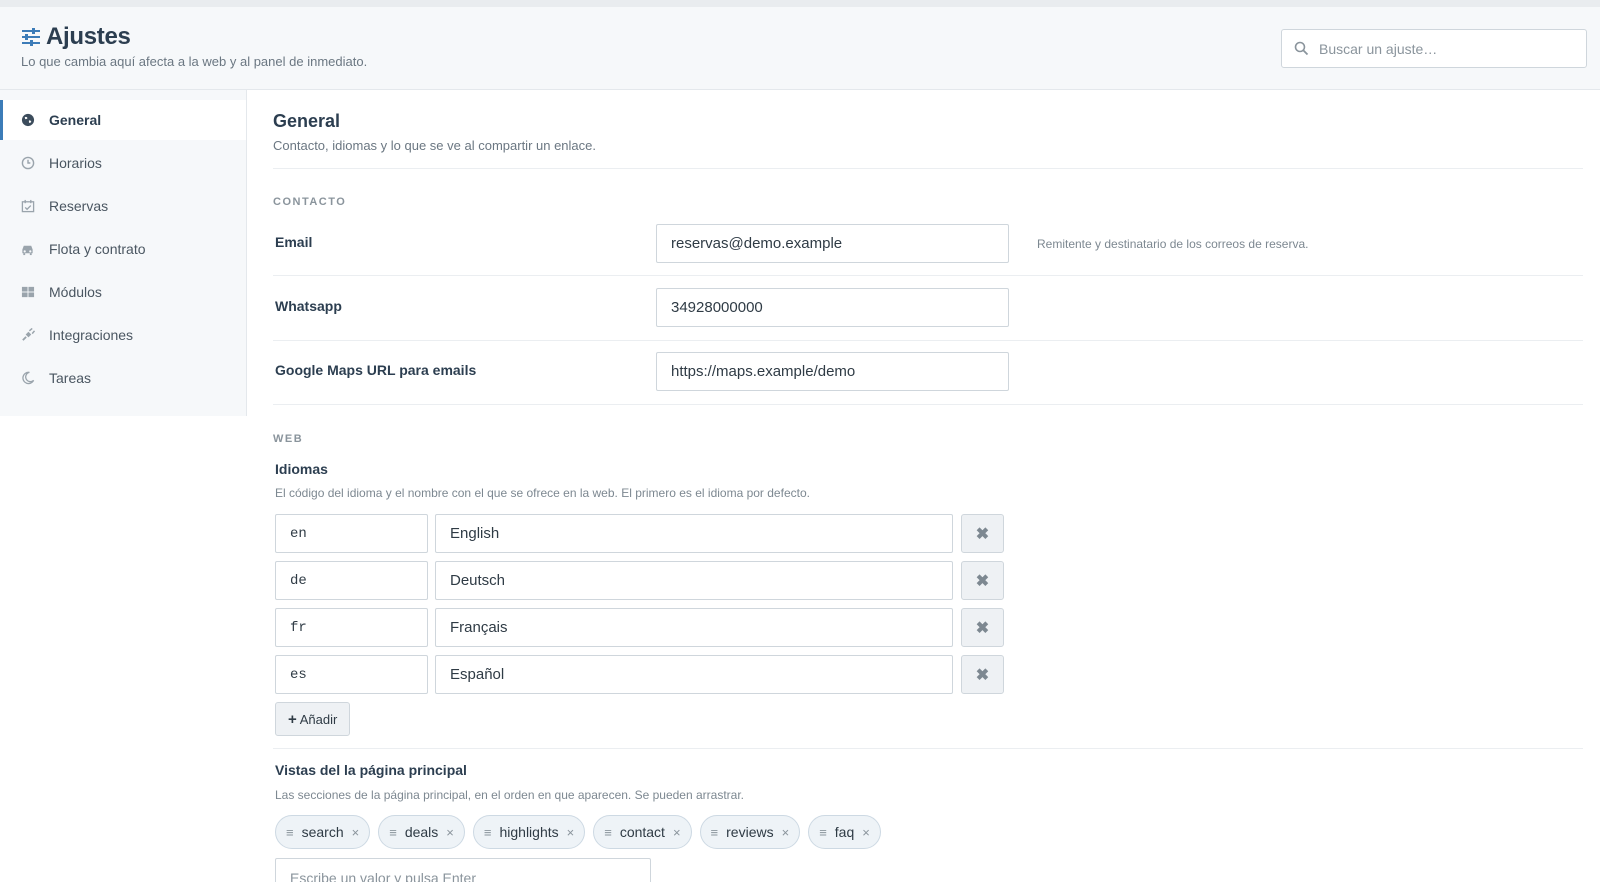 This screenshot has height=882, width=1600. What do you see at coordinates (832, 371) in the screenshot?
I see `maps-url-field` at bounding box center [832, 371].